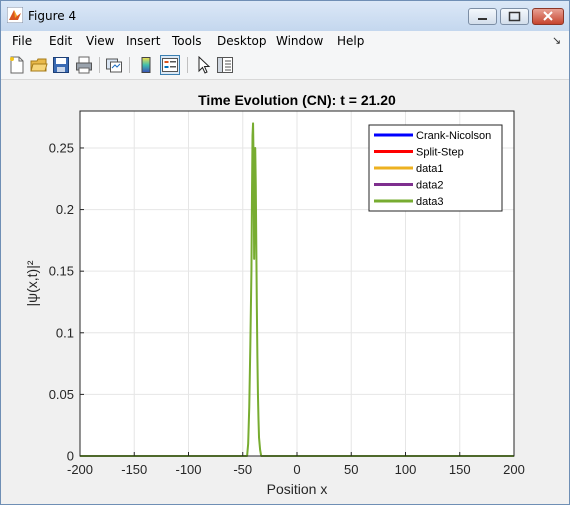 The image size is (570, 505). What do you see at coordinates (242, 41) in the screenshot?
I see `menu-desktop: Desktop` at bounding box center [242, 41].